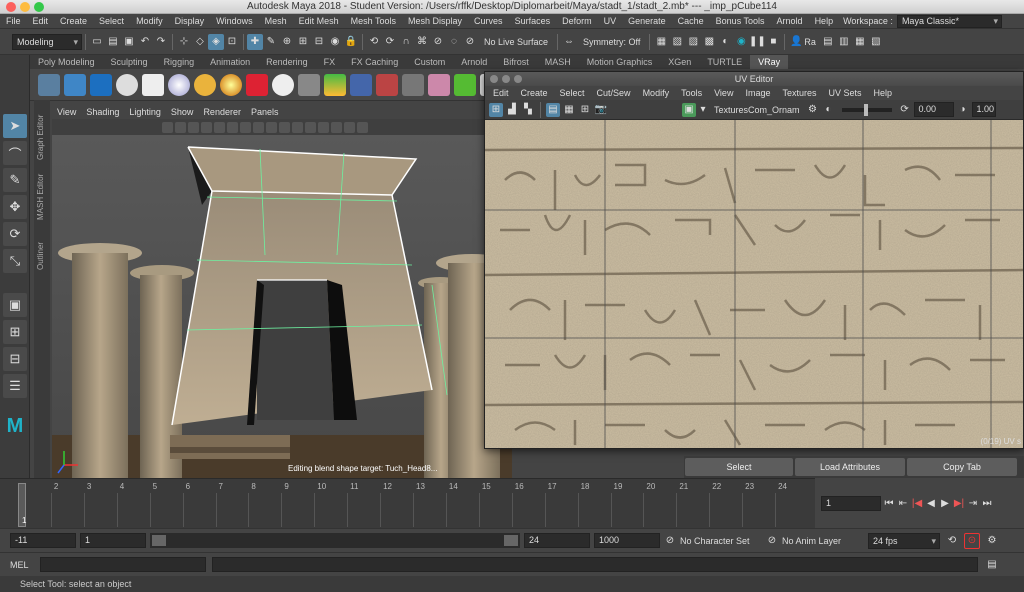  Describe the element at coordinates (992, 565) in the screenshot. I see `script-editor-icon: ▤` at that location.